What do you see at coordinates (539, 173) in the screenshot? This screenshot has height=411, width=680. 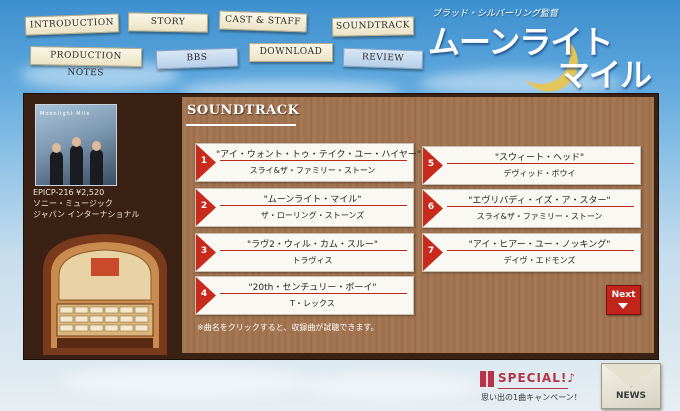 I see `track-artist: デヴィッド・ボウイ` at bounding box center [539, 173].